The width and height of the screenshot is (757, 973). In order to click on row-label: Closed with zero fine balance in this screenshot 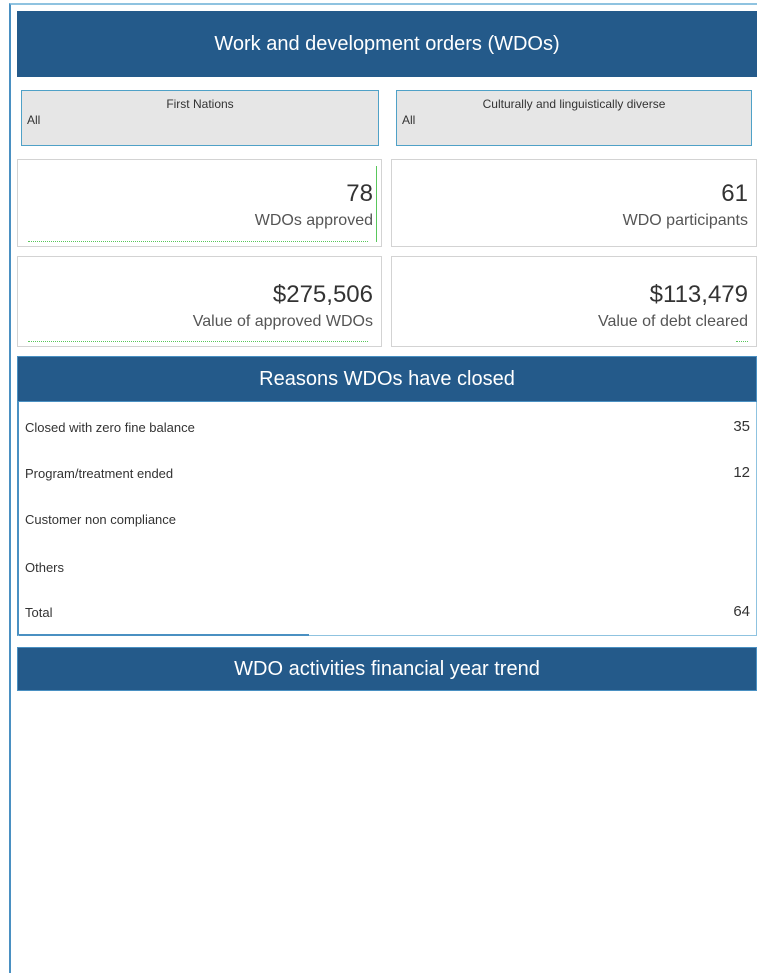, I will do `click(110, 427)`.